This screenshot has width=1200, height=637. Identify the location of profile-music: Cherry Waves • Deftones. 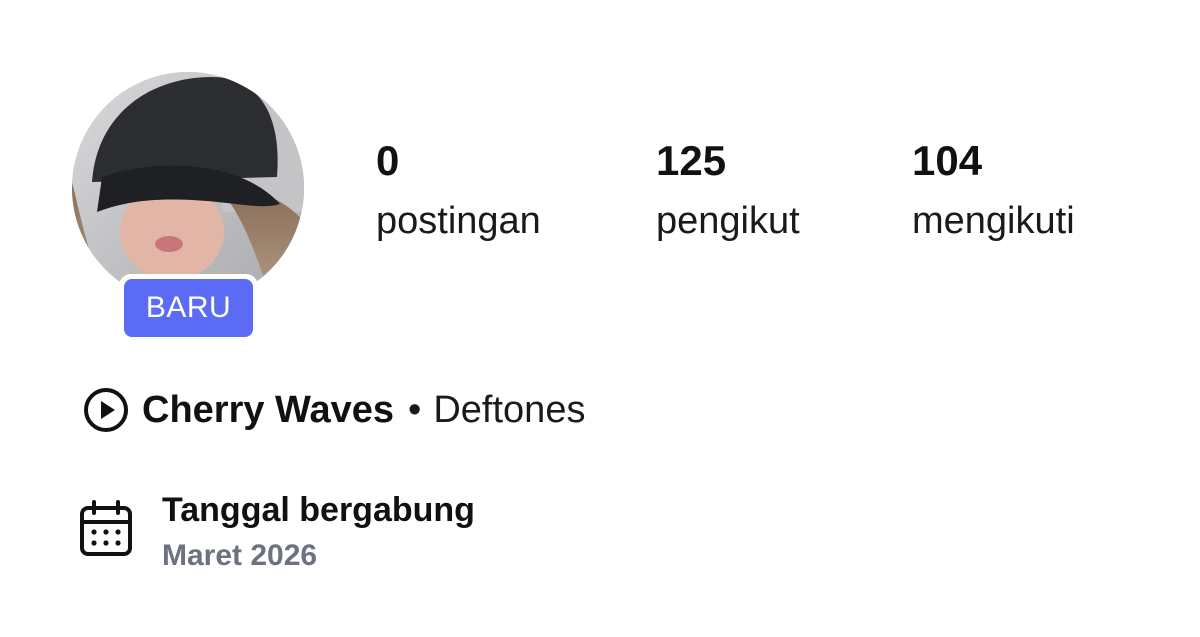
(333, 410).